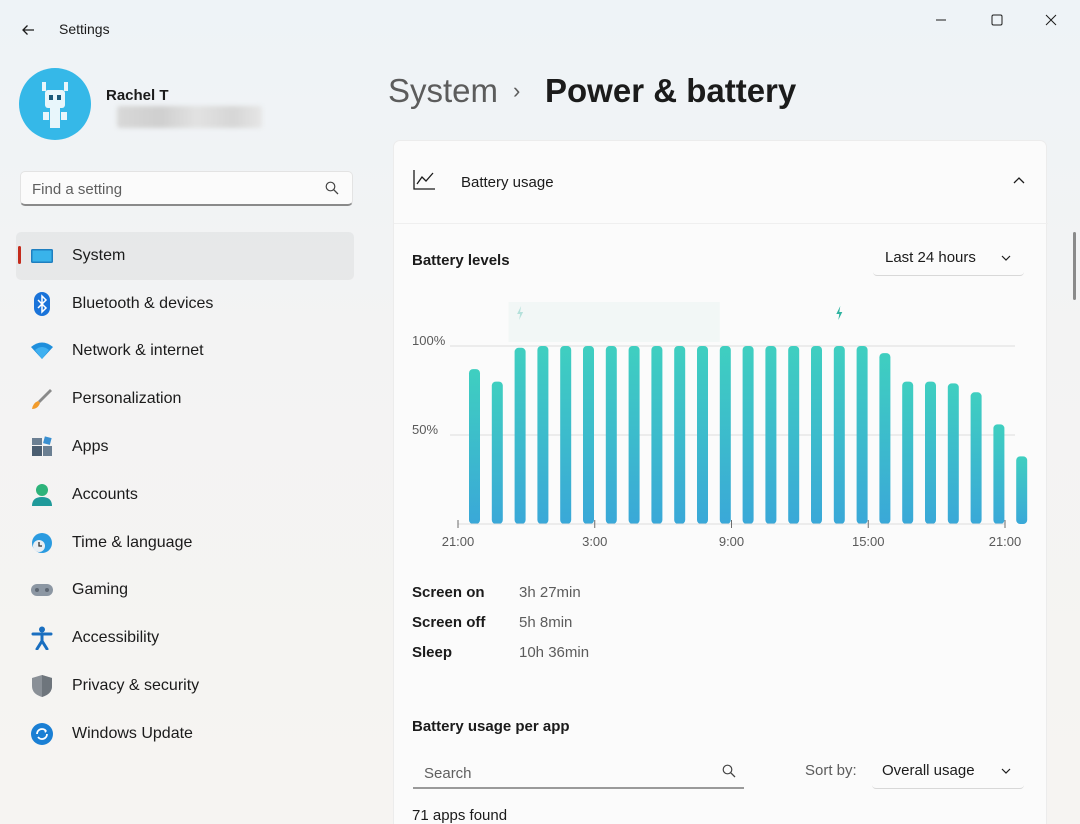 This screenshot has width=1080, height=824. I want to click on app-search-input, so click(564, 773).